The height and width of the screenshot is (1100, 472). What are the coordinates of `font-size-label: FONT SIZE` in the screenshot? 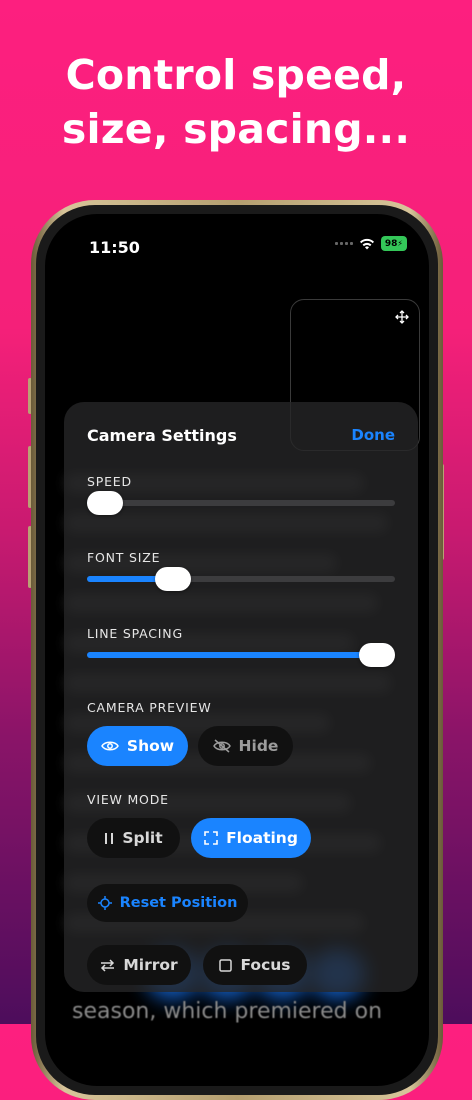 It's located at (124, 557).